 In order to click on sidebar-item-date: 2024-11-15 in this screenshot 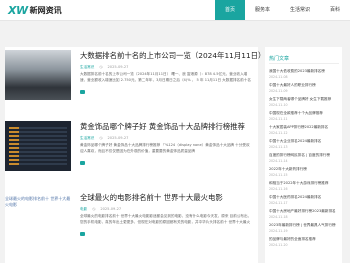, I will do `click(278, 175)`.